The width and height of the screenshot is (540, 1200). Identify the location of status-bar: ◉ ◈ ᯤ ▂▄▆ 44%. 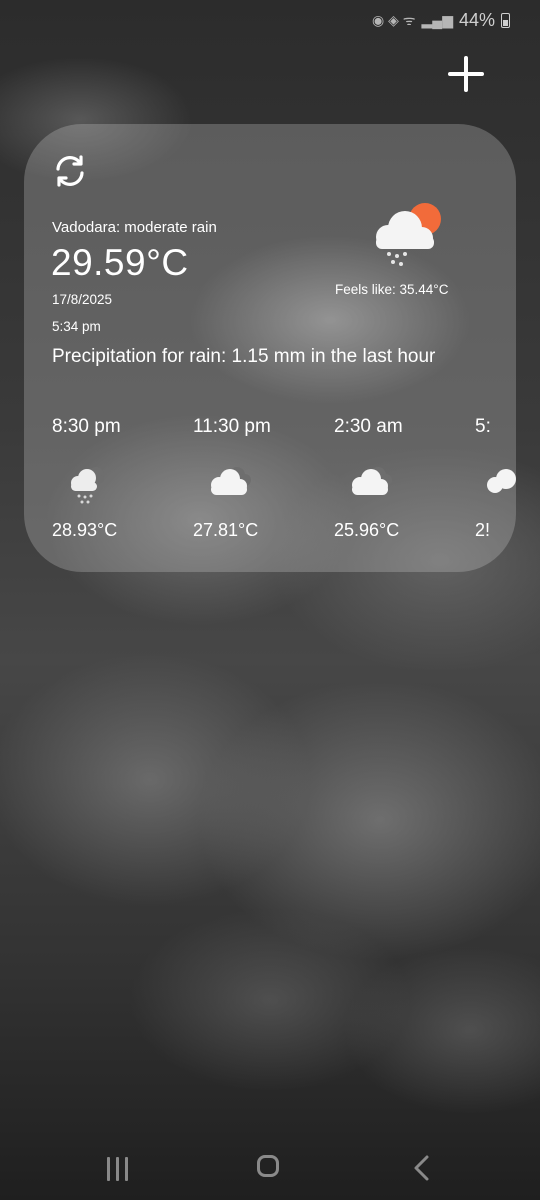
(441, 20).